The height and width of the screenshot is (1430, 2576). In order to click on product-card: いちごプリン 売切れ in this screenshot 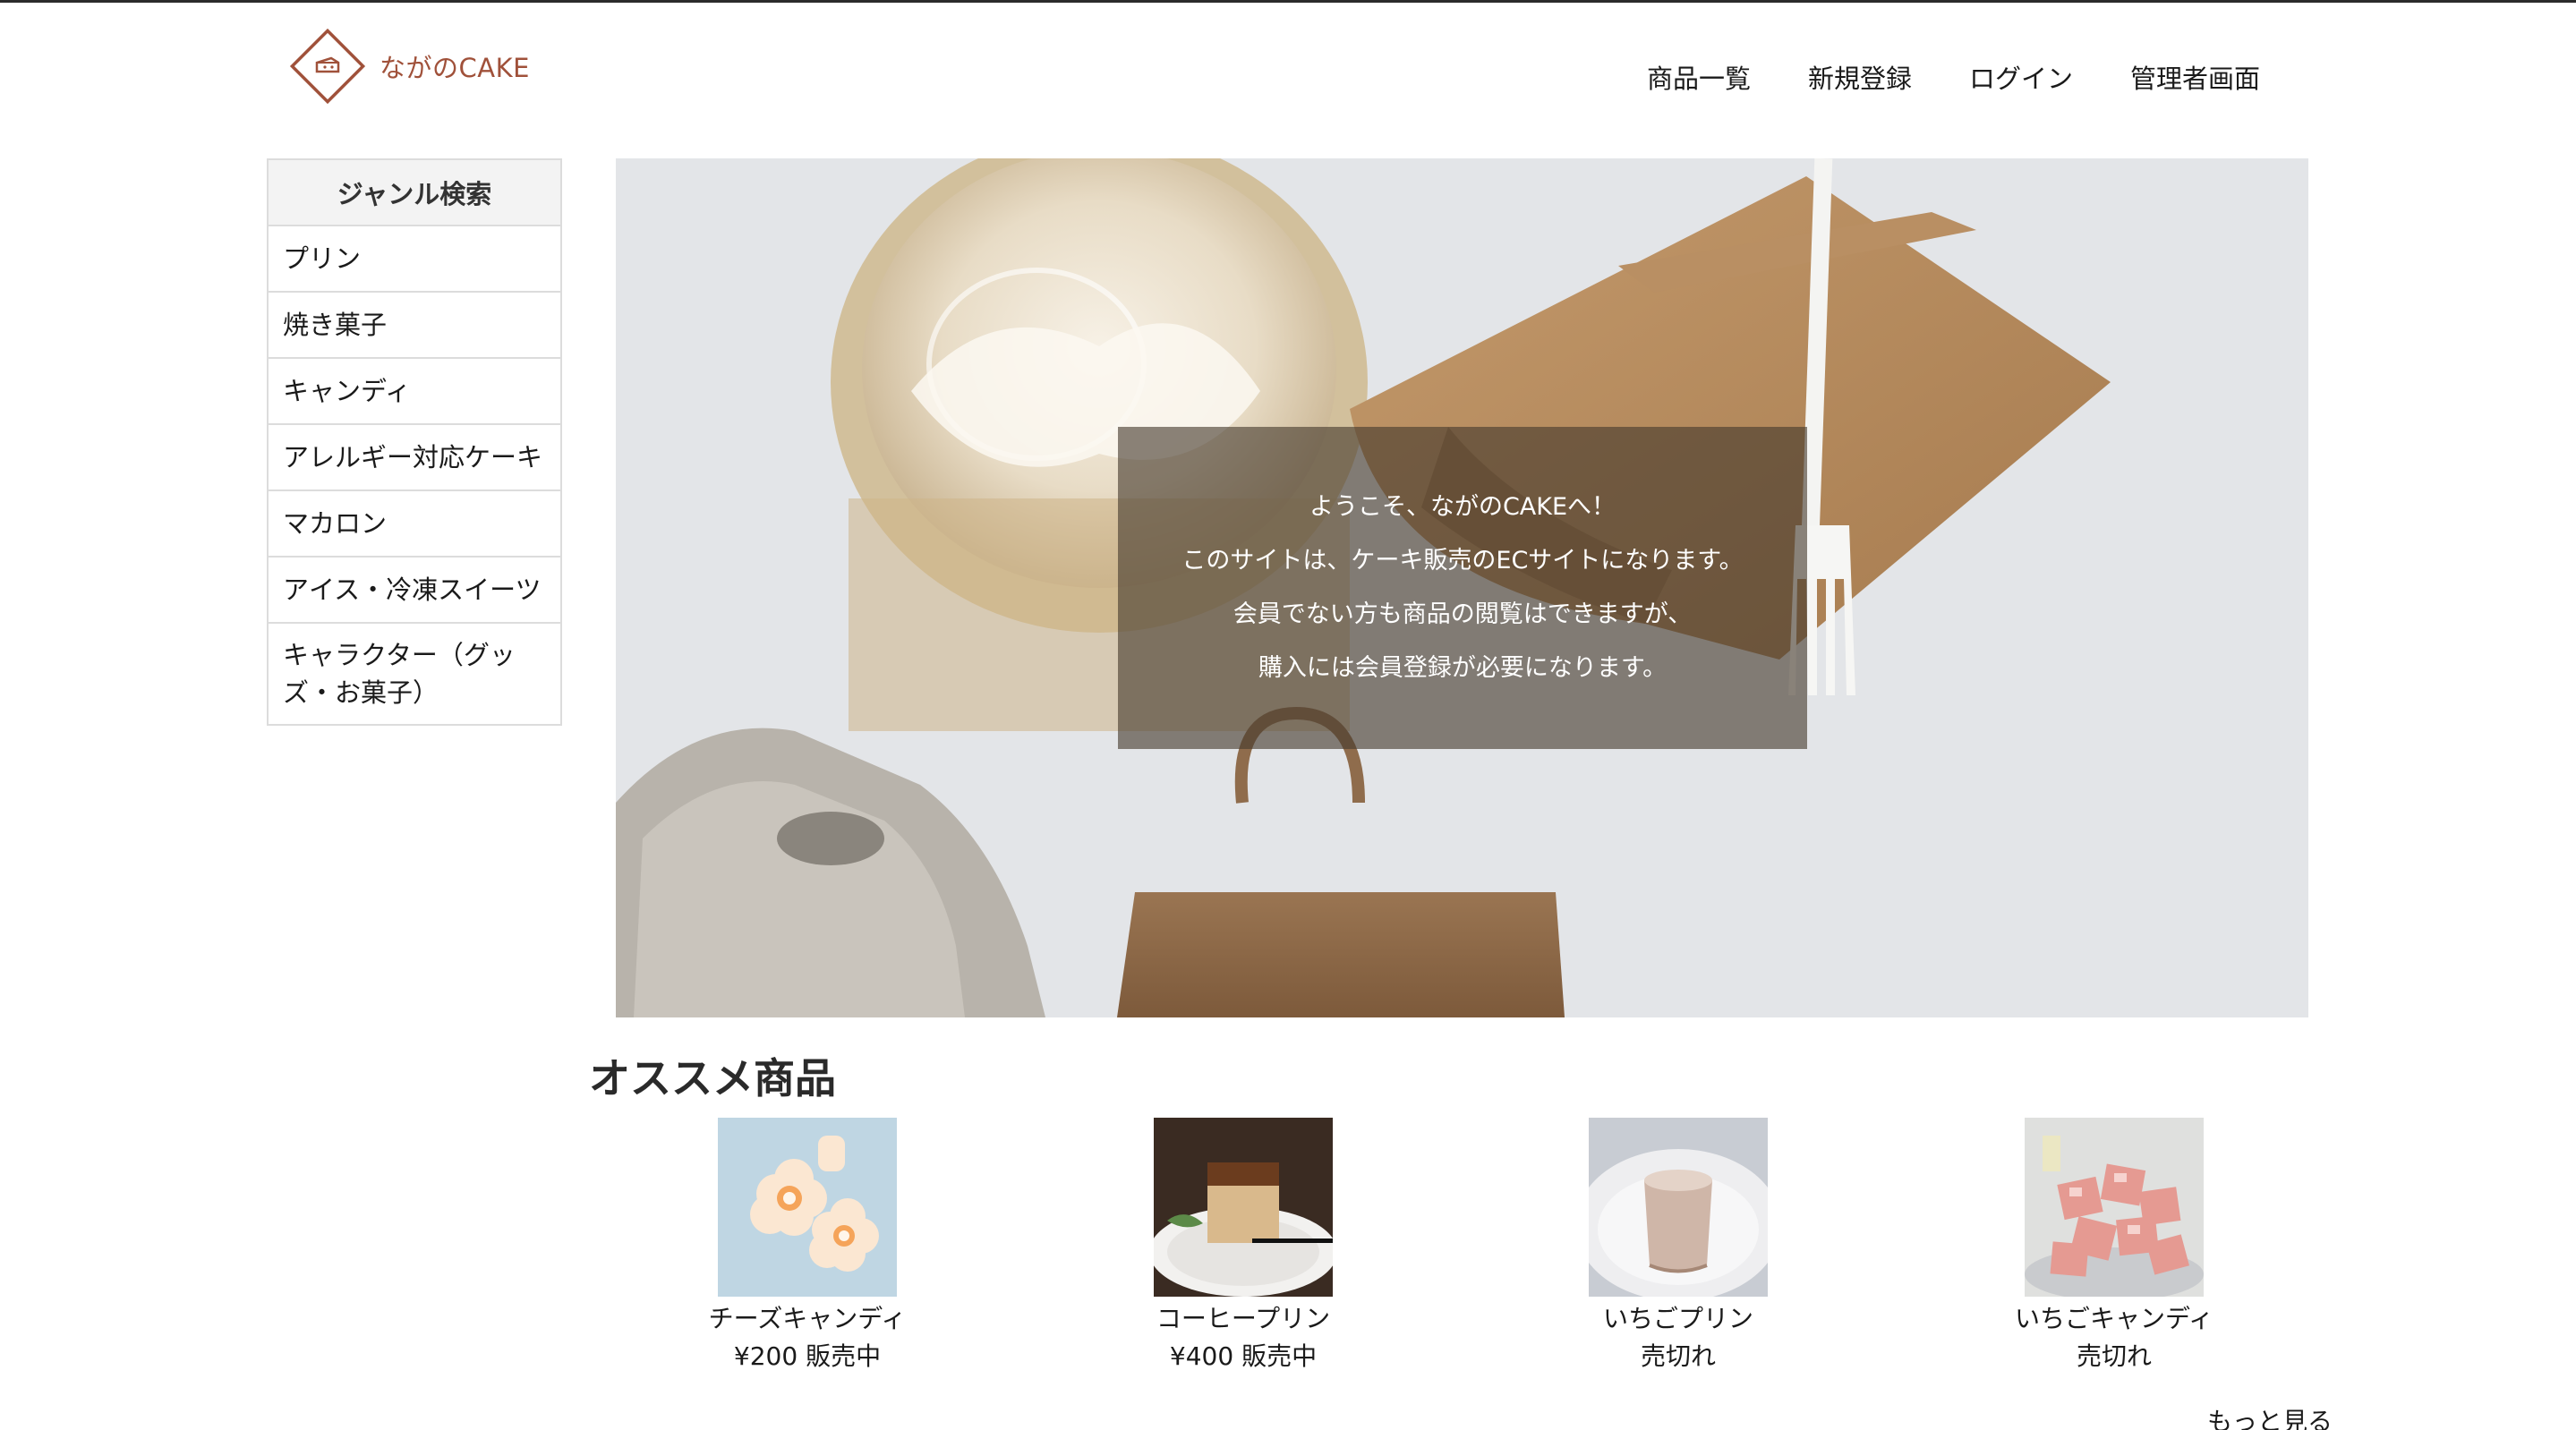, I will do `click(1678, 1247)`.